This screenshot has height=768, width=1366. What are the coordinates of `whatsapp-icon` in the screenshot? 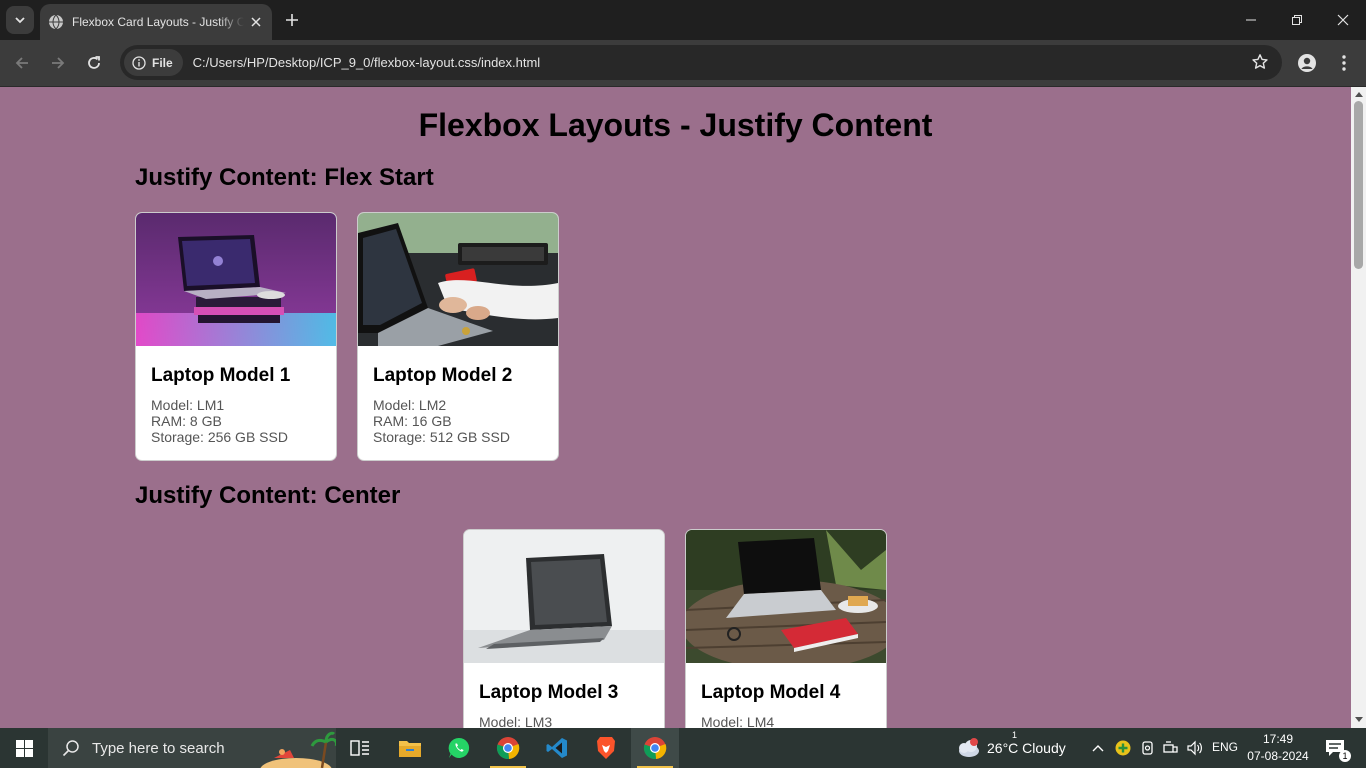 It's located at (459, 747).